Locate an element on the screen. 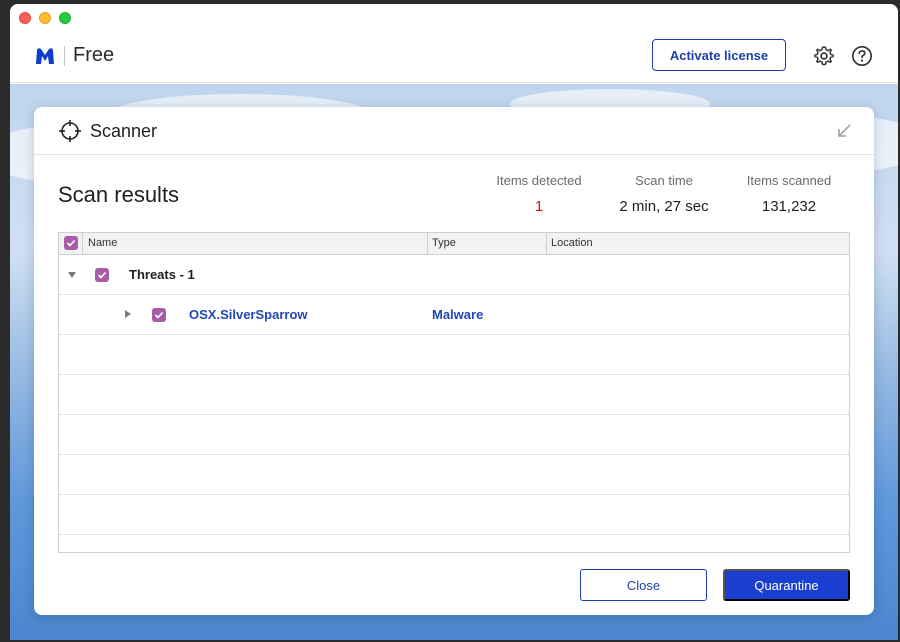 This screenshot has height=642, width=900. brand-separator is located at coordinates (64, 55).